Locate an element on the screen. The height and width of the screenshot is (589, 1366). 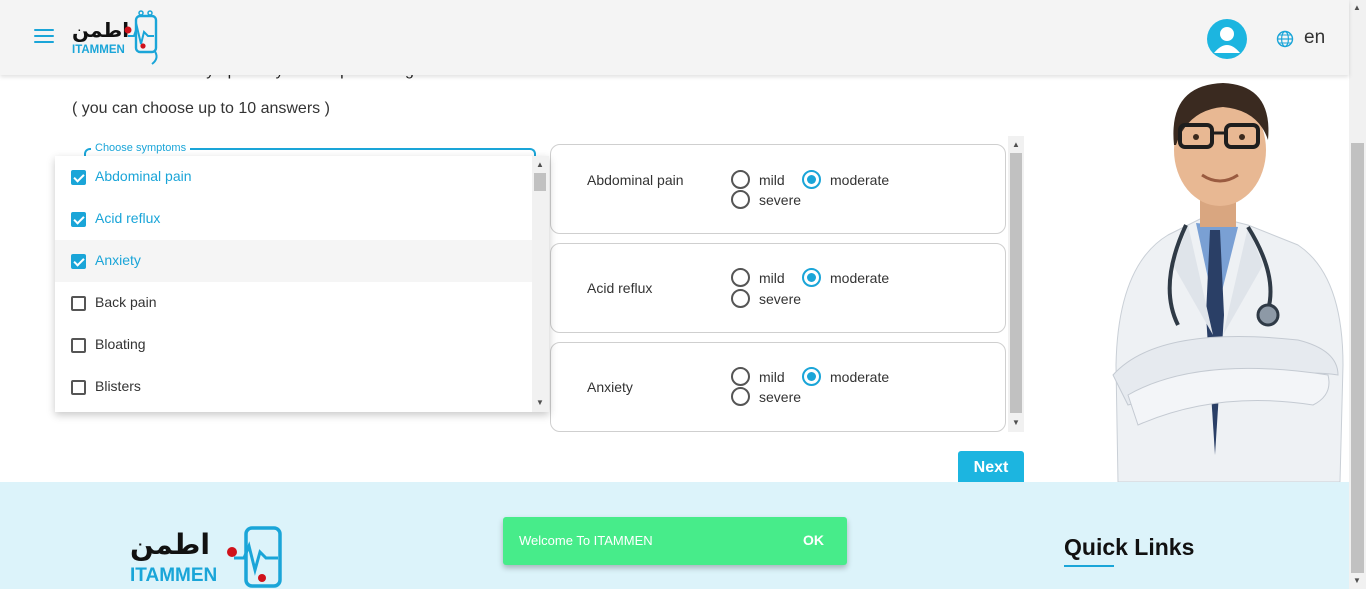
symptom-option-label: Bloating is located at coordinates (120, 344).